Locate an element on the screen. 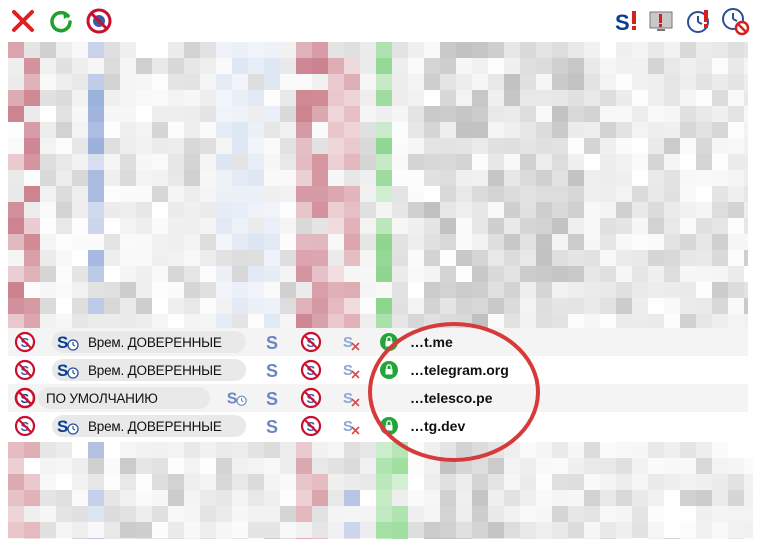 This screenshot has height=539, width=763. block-button is located at coordinates (99, 21).